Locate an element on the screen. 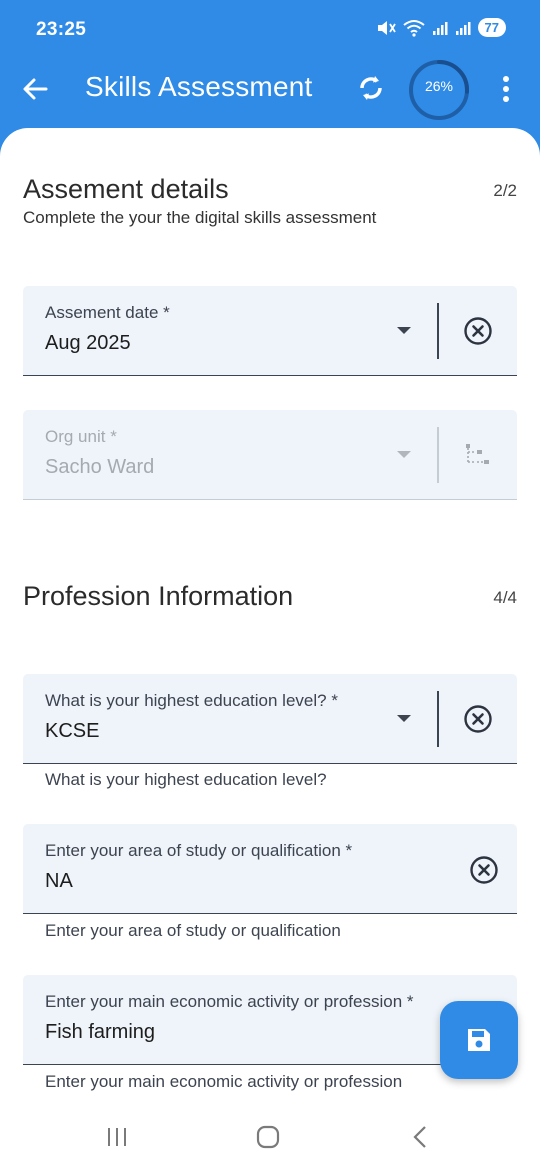 The image size is (540, 1170). status-bar: 23:25 77 is located at coordinates (270, 30).